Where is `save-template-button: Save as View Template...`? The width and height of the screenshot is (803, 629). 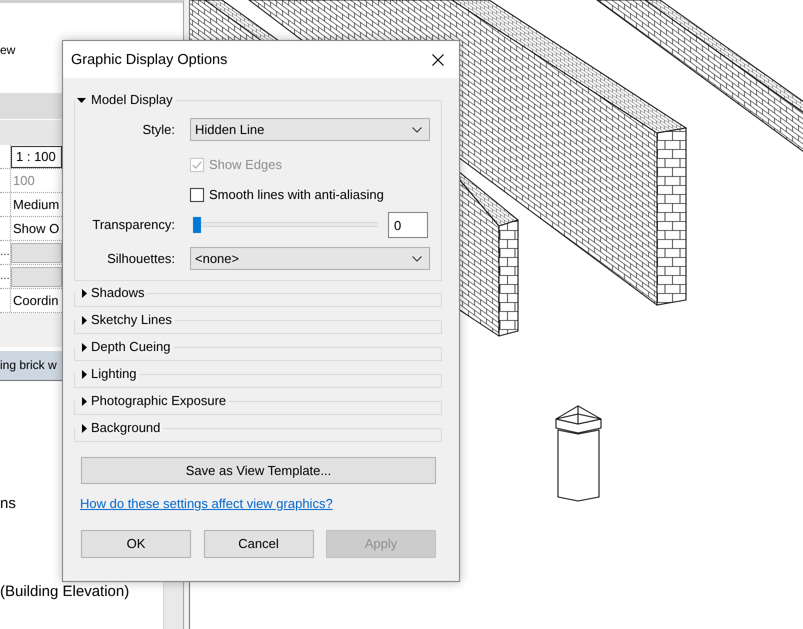 save-template-button: Save as View Template... is located at coordinates (258, 470).